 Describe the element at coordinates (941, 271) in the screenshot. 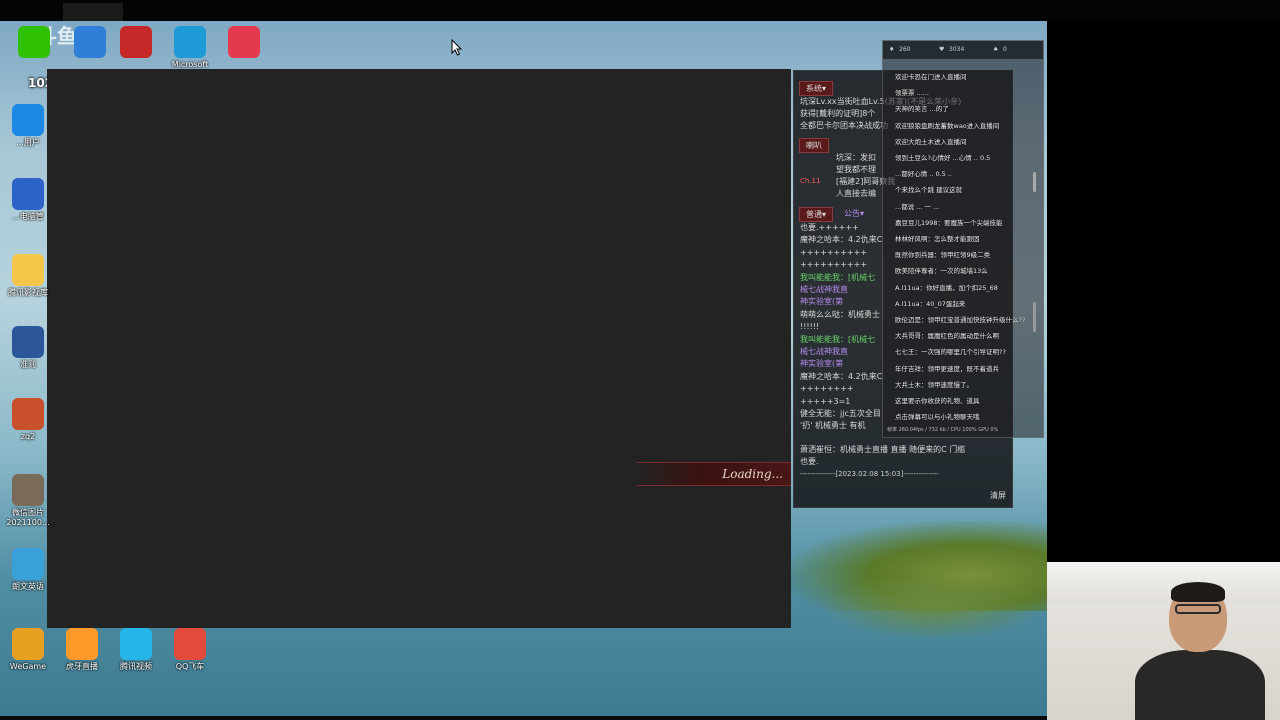

I see `danmaku-message: 欧美陪伴尊者：一次的城墙13么` at that location.